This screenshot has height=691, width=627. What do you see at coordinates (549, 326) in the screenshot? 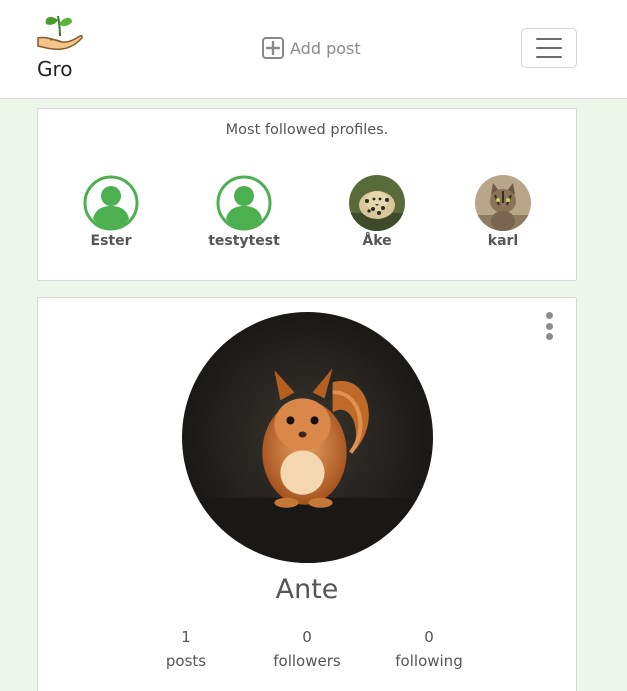
I see `more-options-icon` at bounding box center [549, 326].